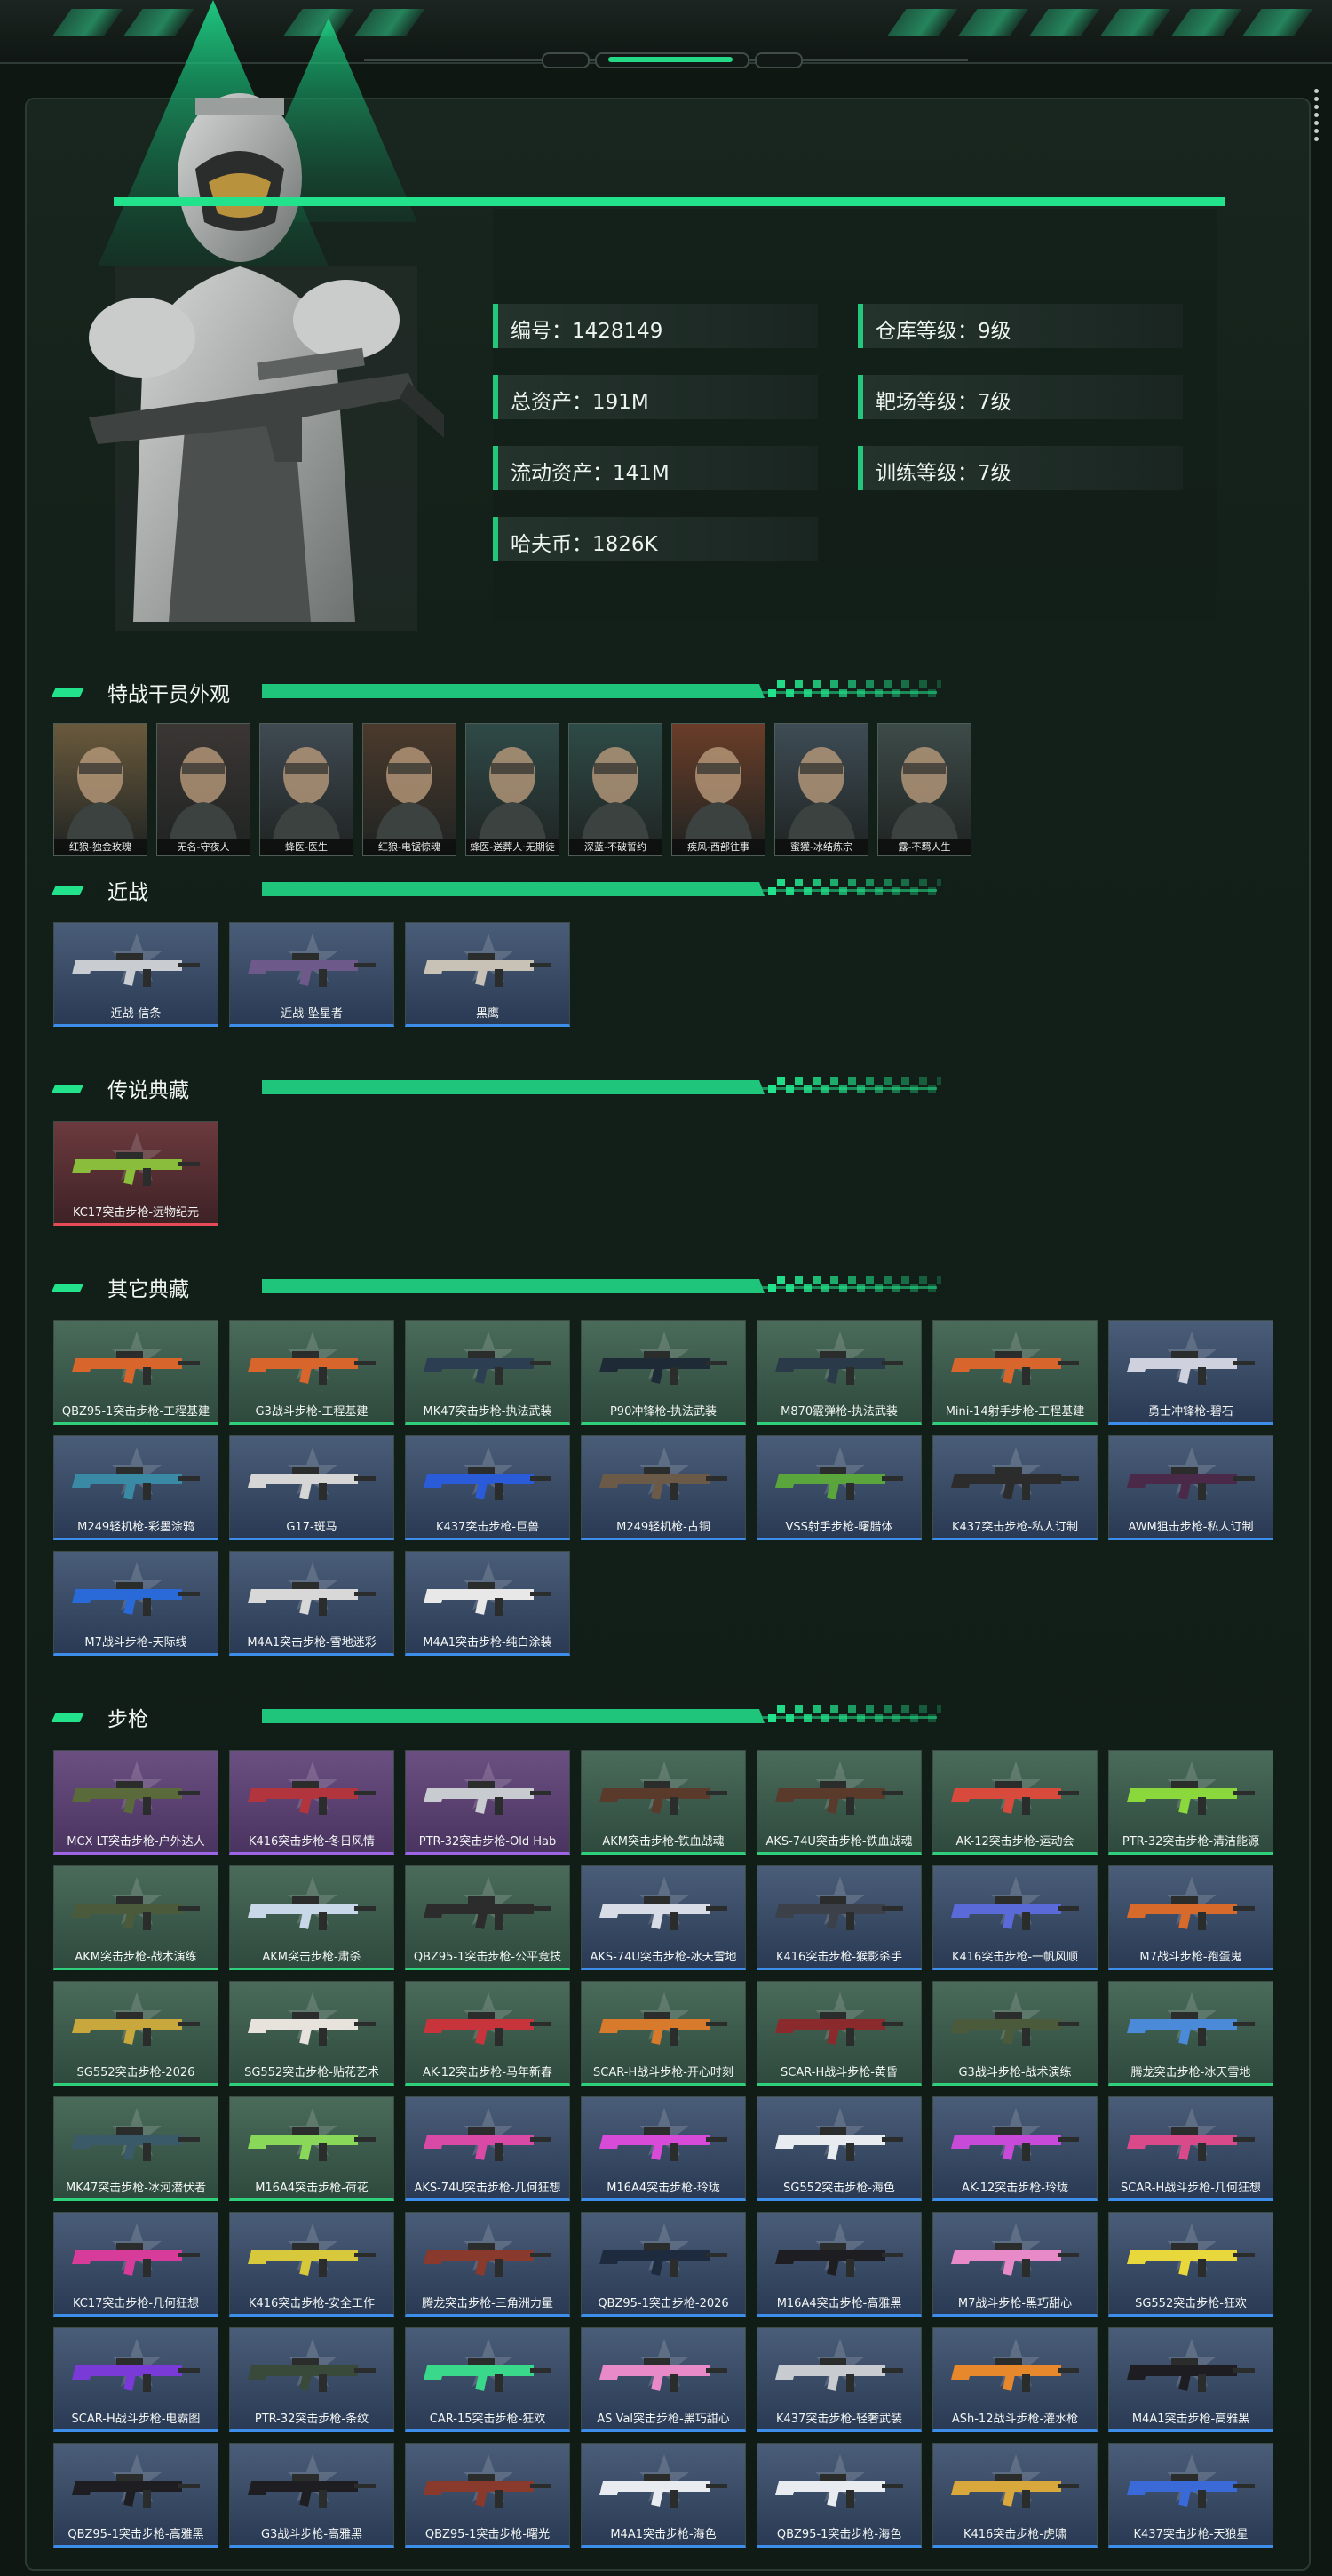 This screenshot has width=1332, height=2576. I want to click on item-card: G3战斗步枪-工程基建, so click(311, 1372).